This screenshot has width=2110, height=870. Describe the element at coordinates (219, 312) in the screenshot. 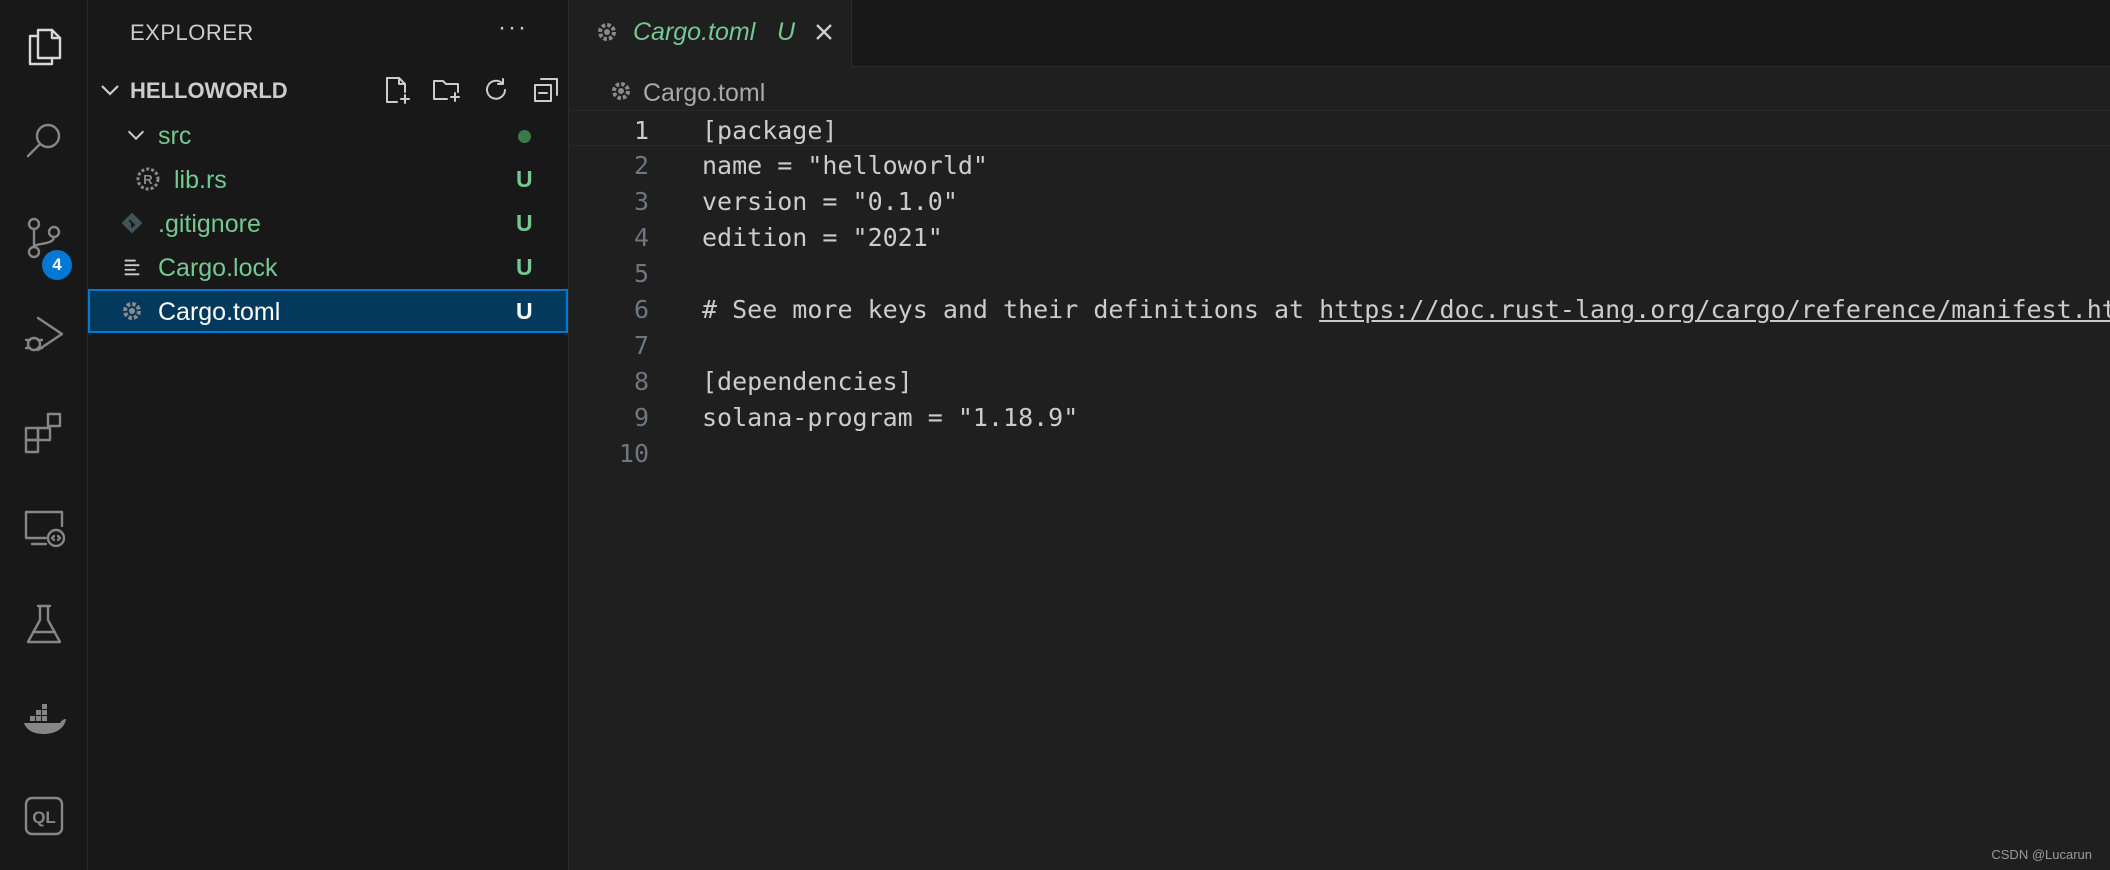

I see `tree-item-label: Cargo.toml` at that location.